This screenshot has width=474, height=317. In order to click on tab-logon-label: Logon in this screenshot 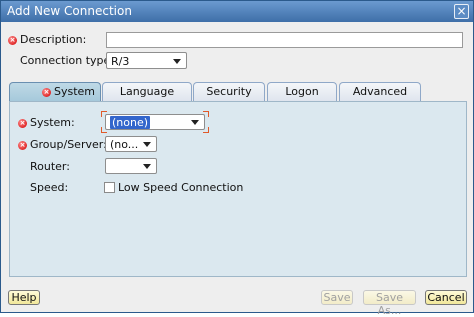, I will do `click(302, 91)`.